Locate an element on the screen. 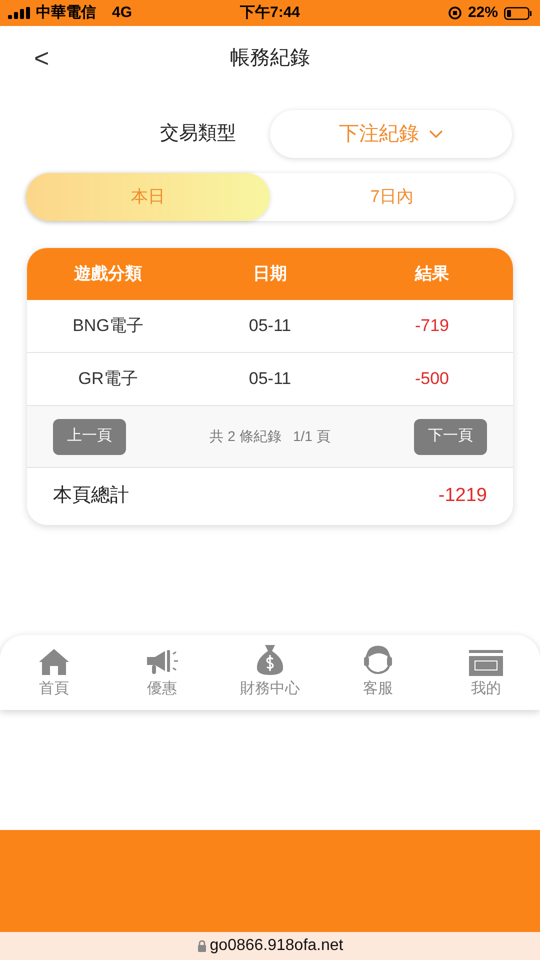 This screenshot has width=540, height=960. total-value: -1219 is located at coordinates (462, 496).